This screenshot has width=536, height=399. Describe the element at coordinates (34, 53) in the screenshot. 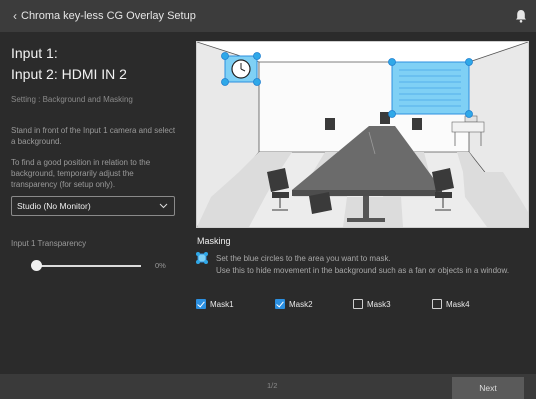

I see `input1-label: Input 1:` at that location.